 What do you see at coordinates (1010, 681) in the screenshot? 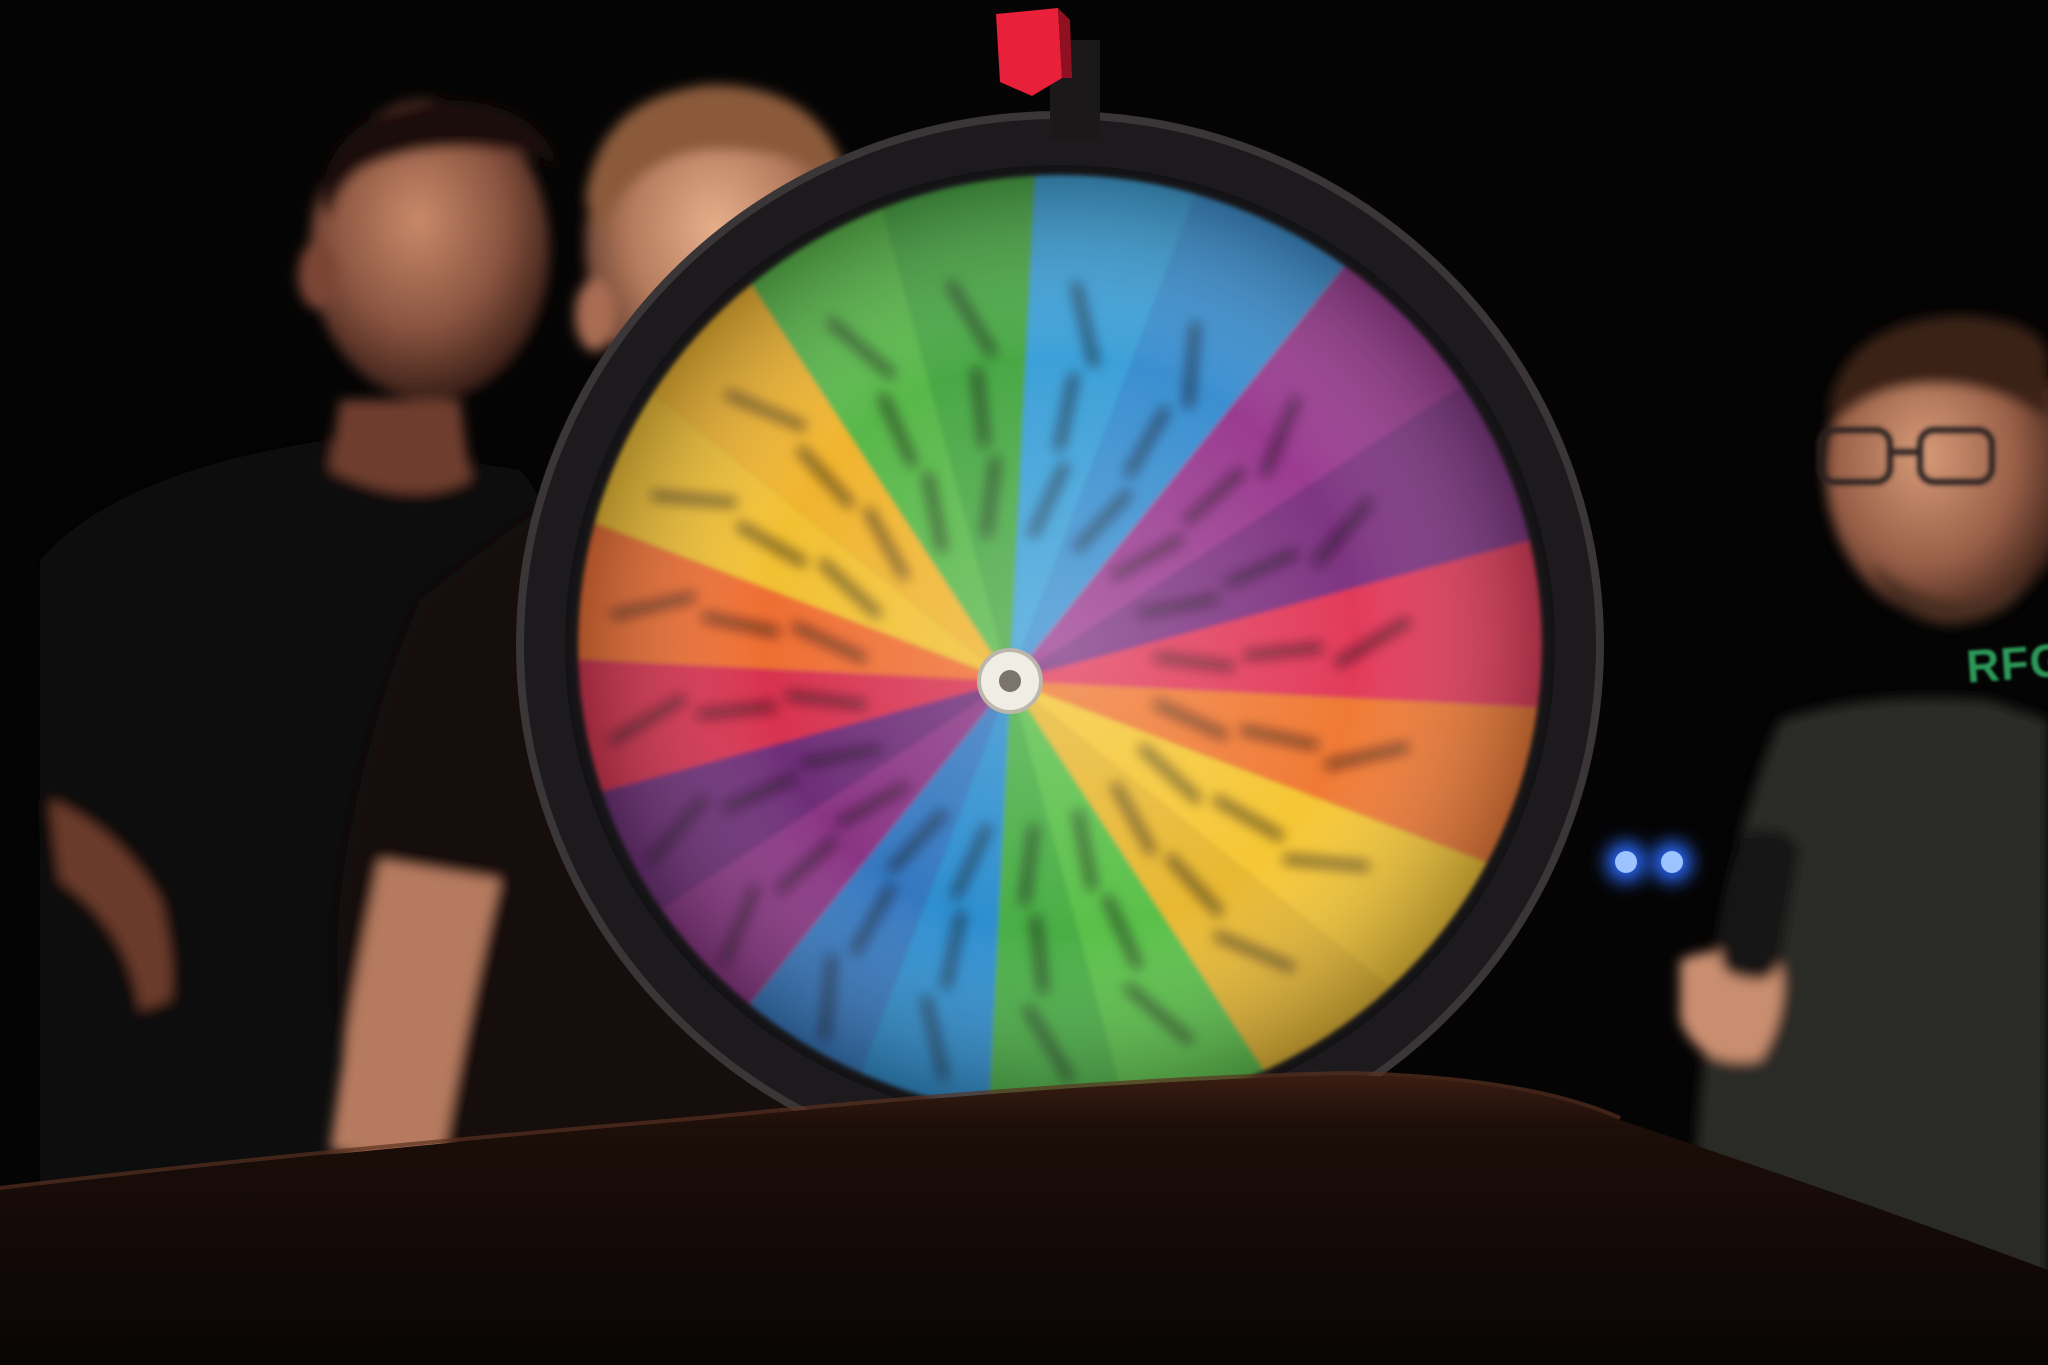
I see `wheel-hub-screw` at bounding box center [1010, 681].